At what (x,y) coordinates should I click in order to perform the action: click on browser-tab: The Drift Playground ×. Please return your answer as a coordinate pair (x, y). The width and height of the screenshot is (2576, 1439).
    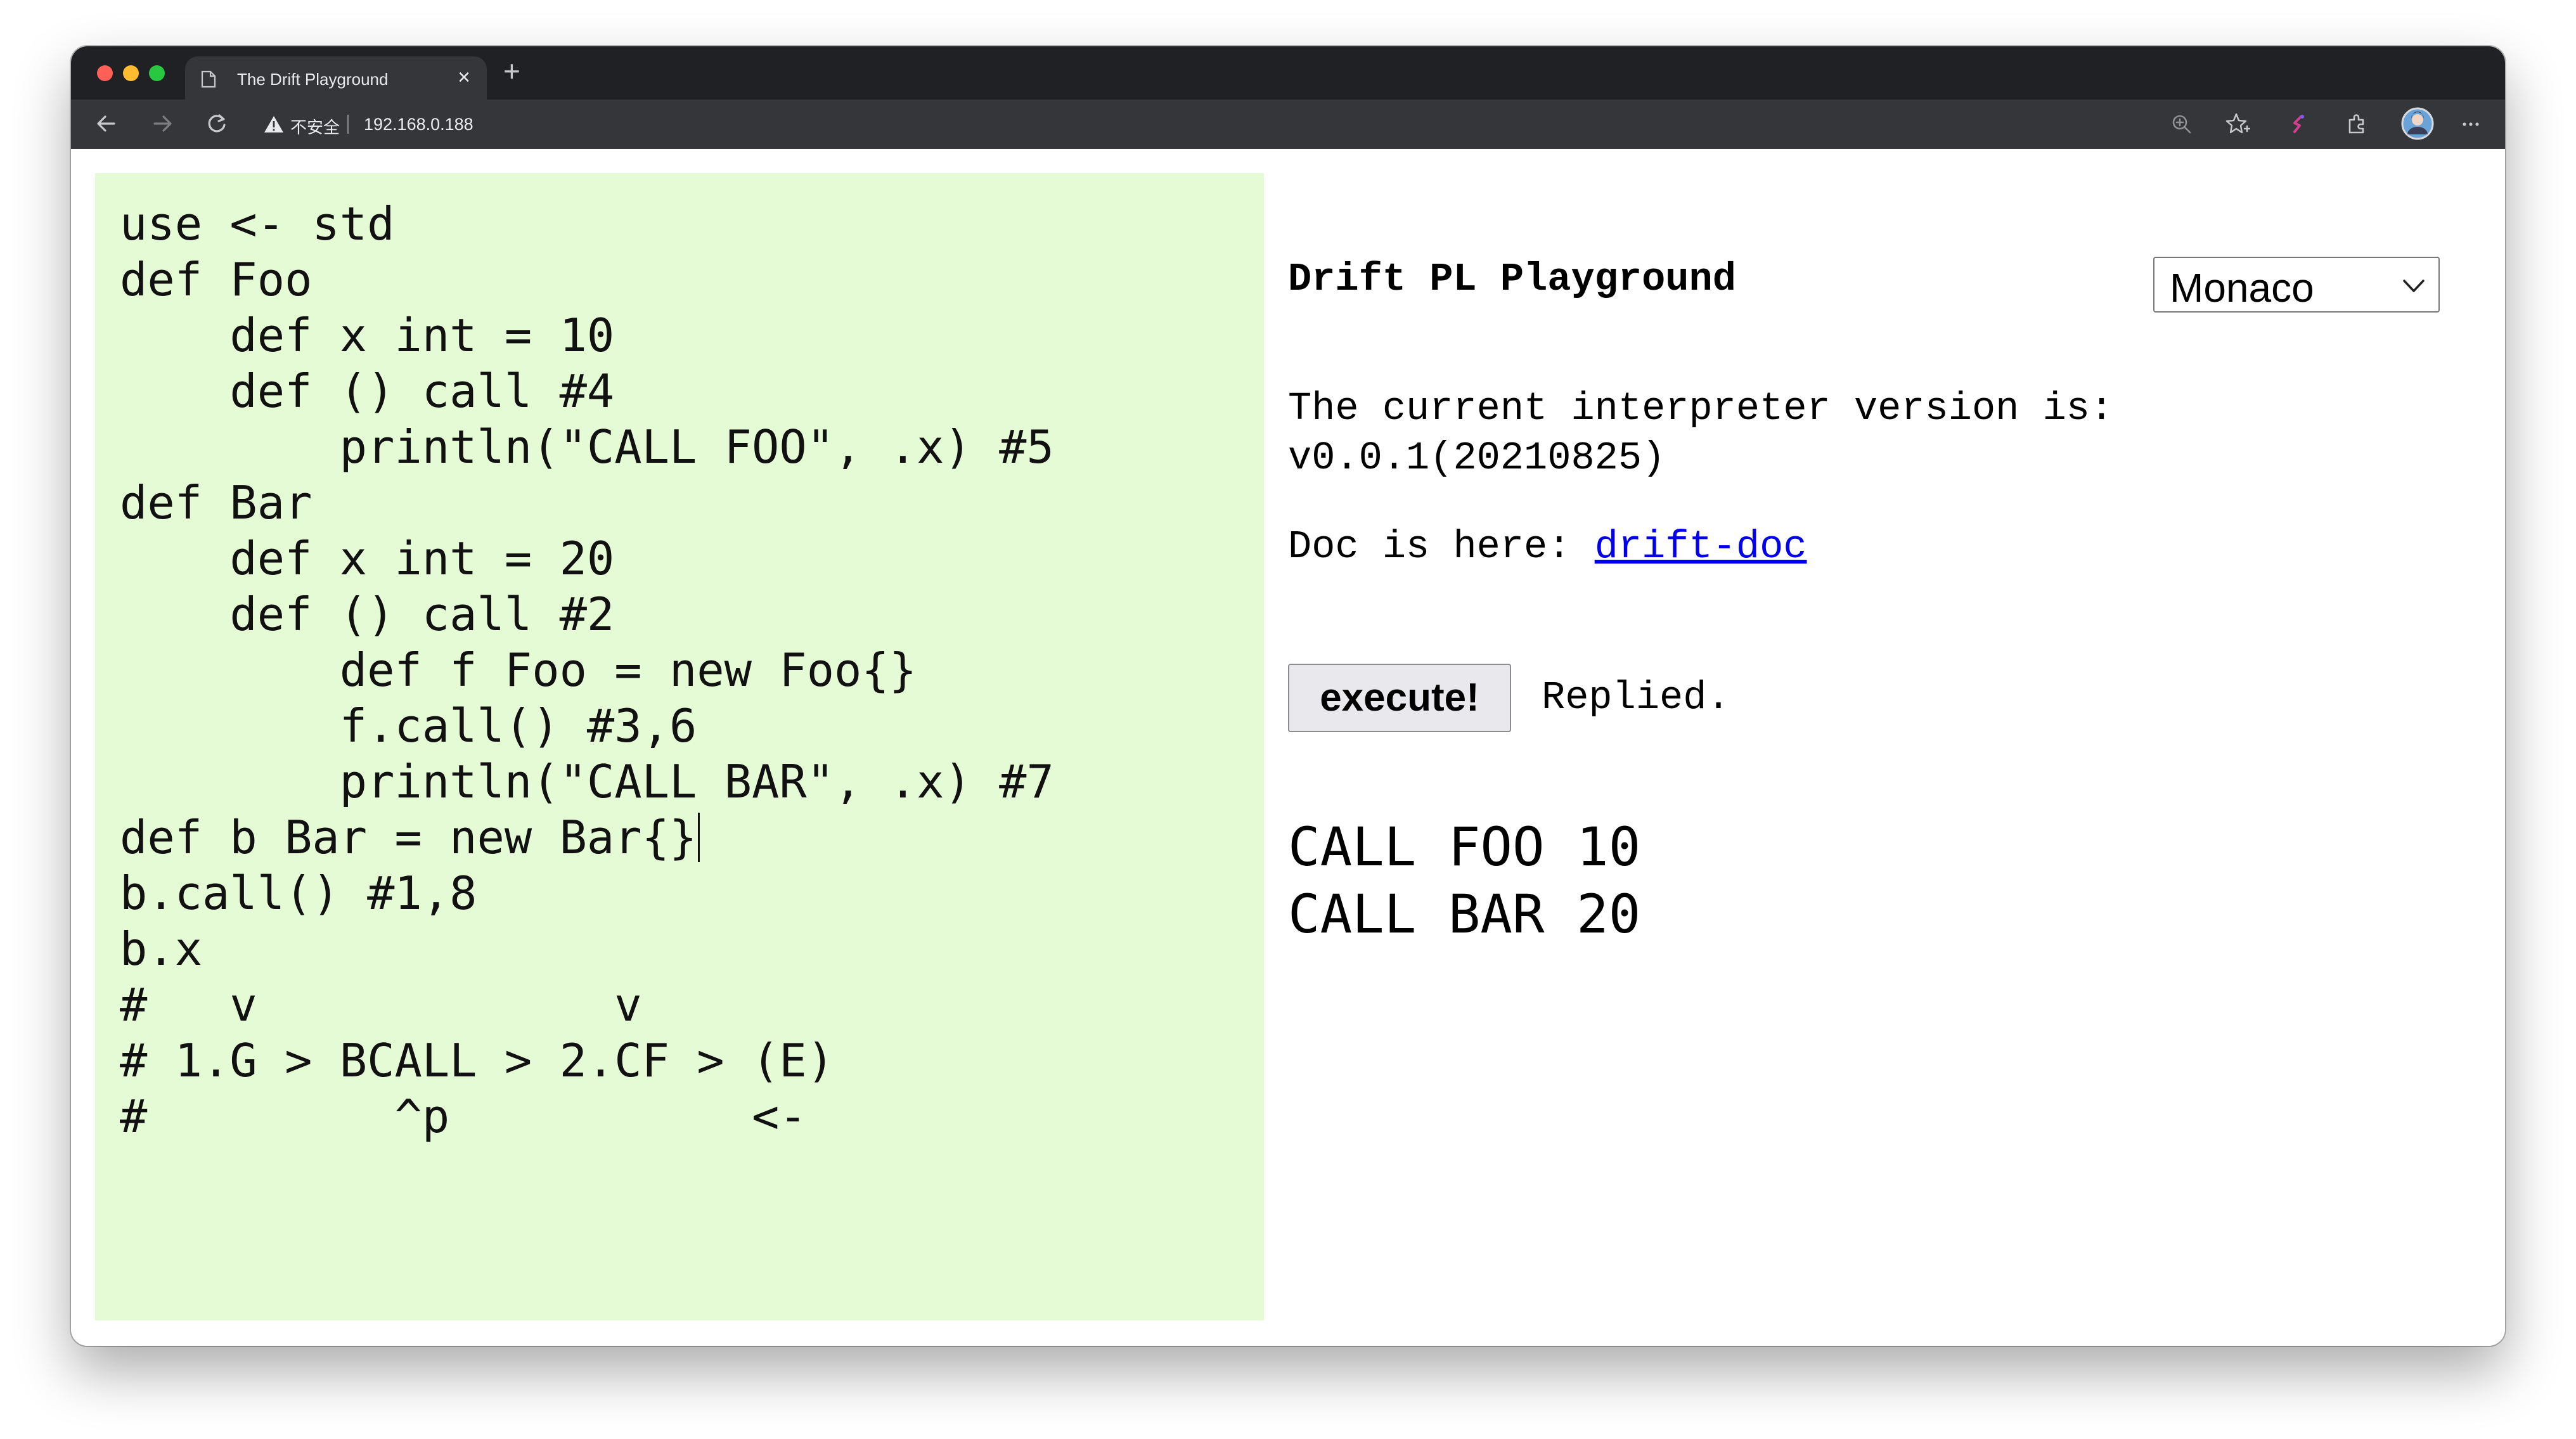
    Looking at the image, I should click on (336, 78).